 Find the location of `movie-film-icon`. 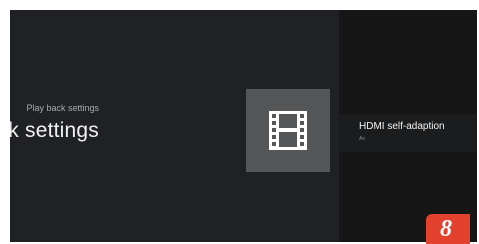

movie-film-icon is located at coordinates (288, 130).